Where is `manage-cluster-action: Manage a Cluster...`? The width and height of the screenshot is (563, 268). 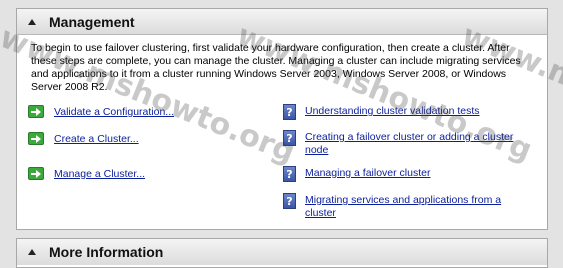
manage-cluster-action: Manage a Cluster... is located at coordinates (86, 174).